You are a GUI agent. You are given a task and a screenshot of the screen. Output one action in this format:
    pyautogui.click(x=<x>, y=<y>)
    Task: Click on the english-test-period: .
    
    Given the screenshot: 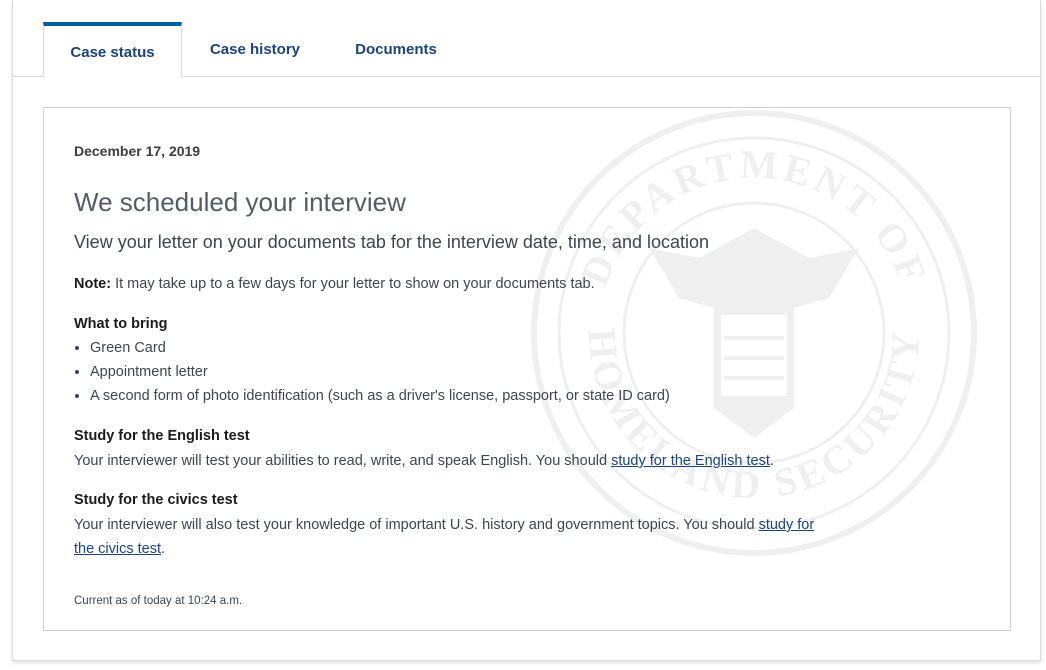 What is the action you would take?
    pyautogui.click(x=771, y=461)
    